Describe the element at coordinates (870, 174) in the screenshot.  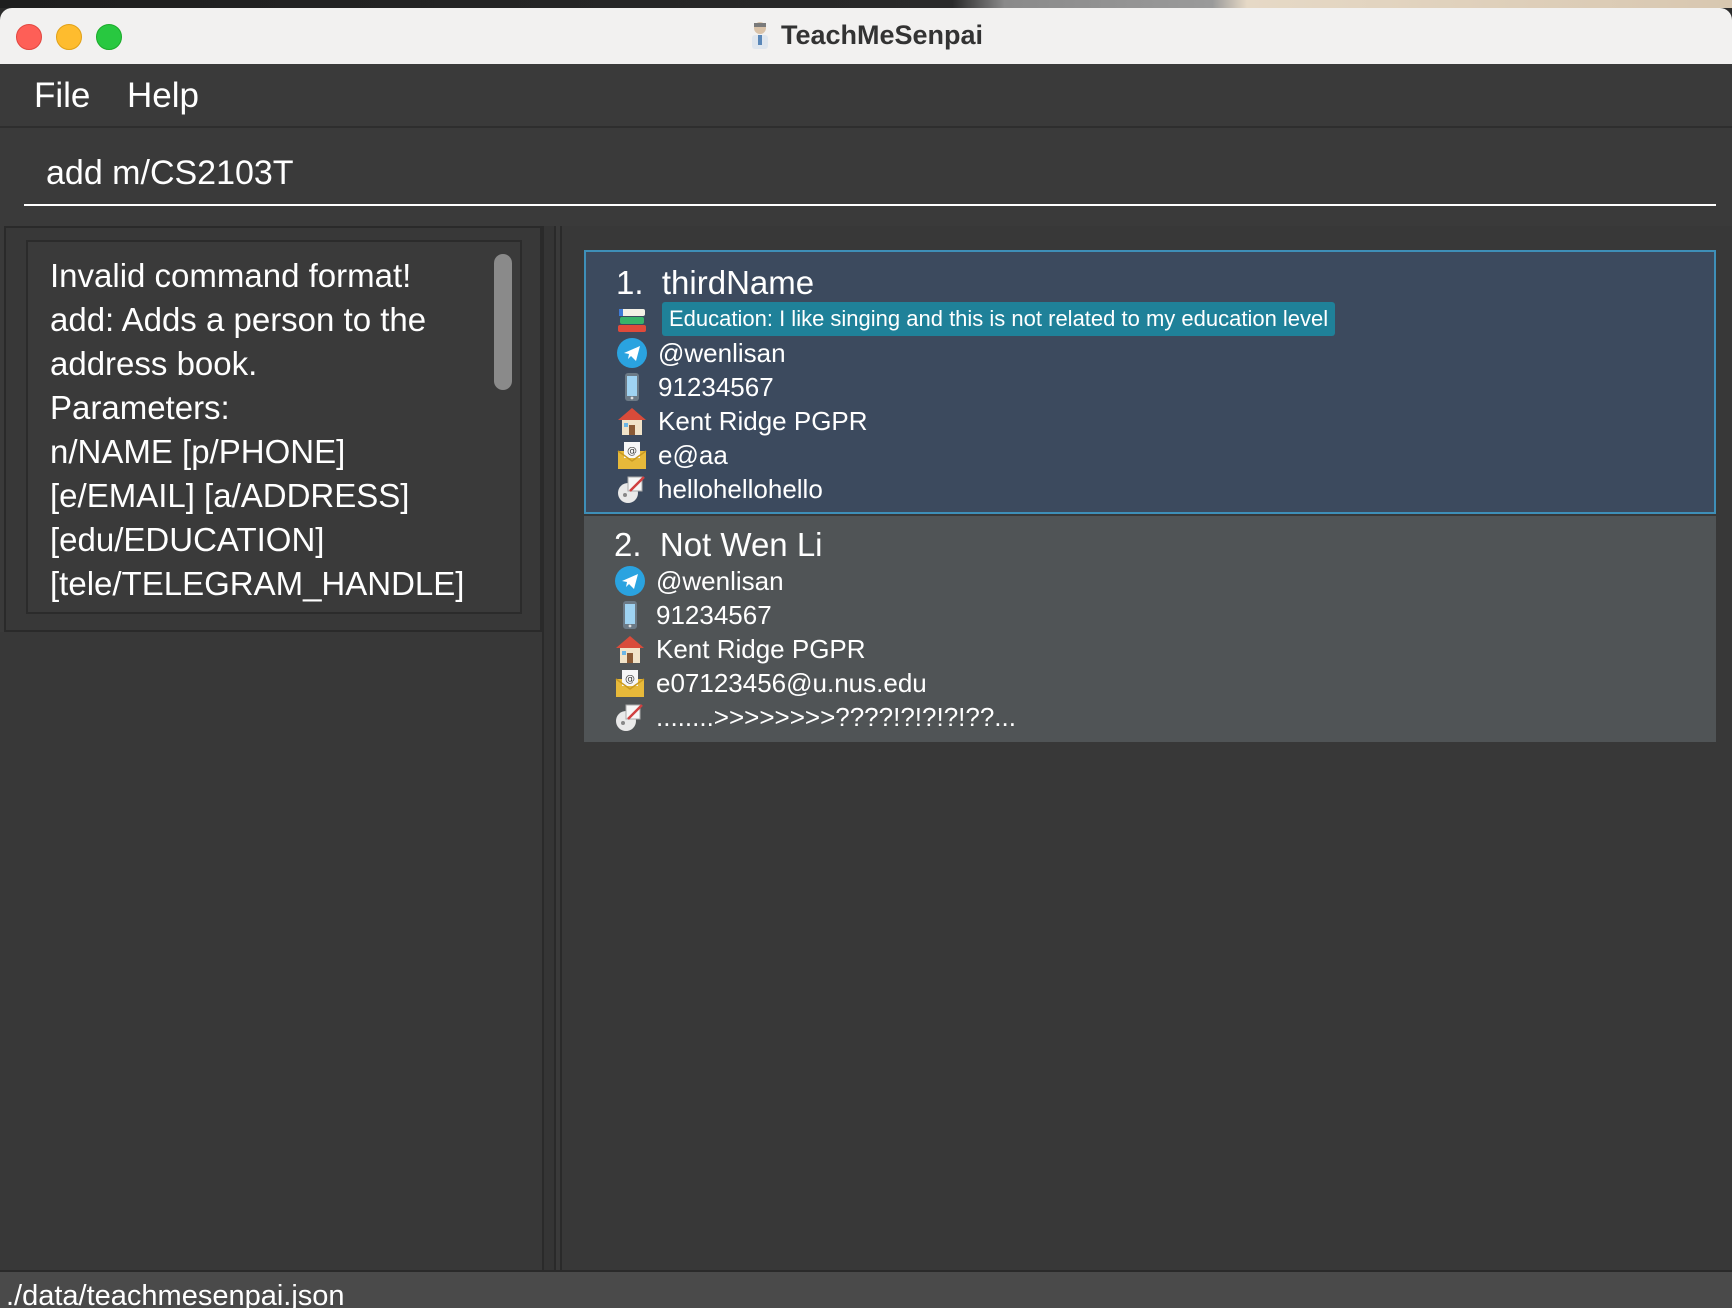
I see `command-input` at that location.